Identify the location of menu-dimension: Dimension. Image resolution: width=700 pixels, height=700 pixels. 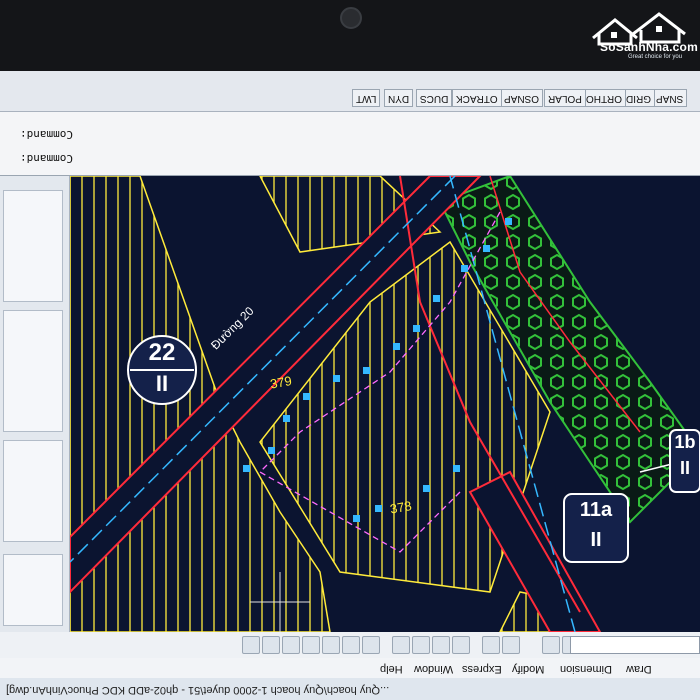
(586, 669).